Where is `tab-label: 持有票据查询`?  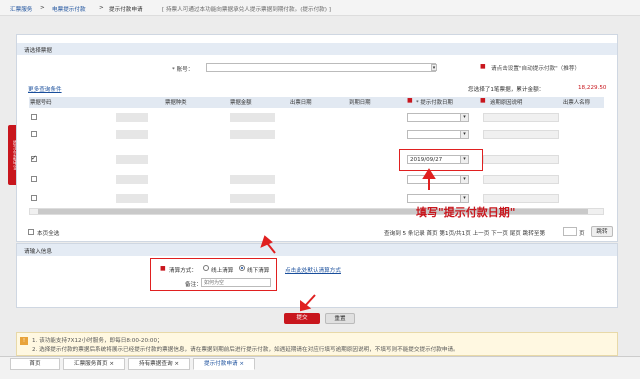
tab-label: 持有票据查询 is located at coordinates (155, 364).